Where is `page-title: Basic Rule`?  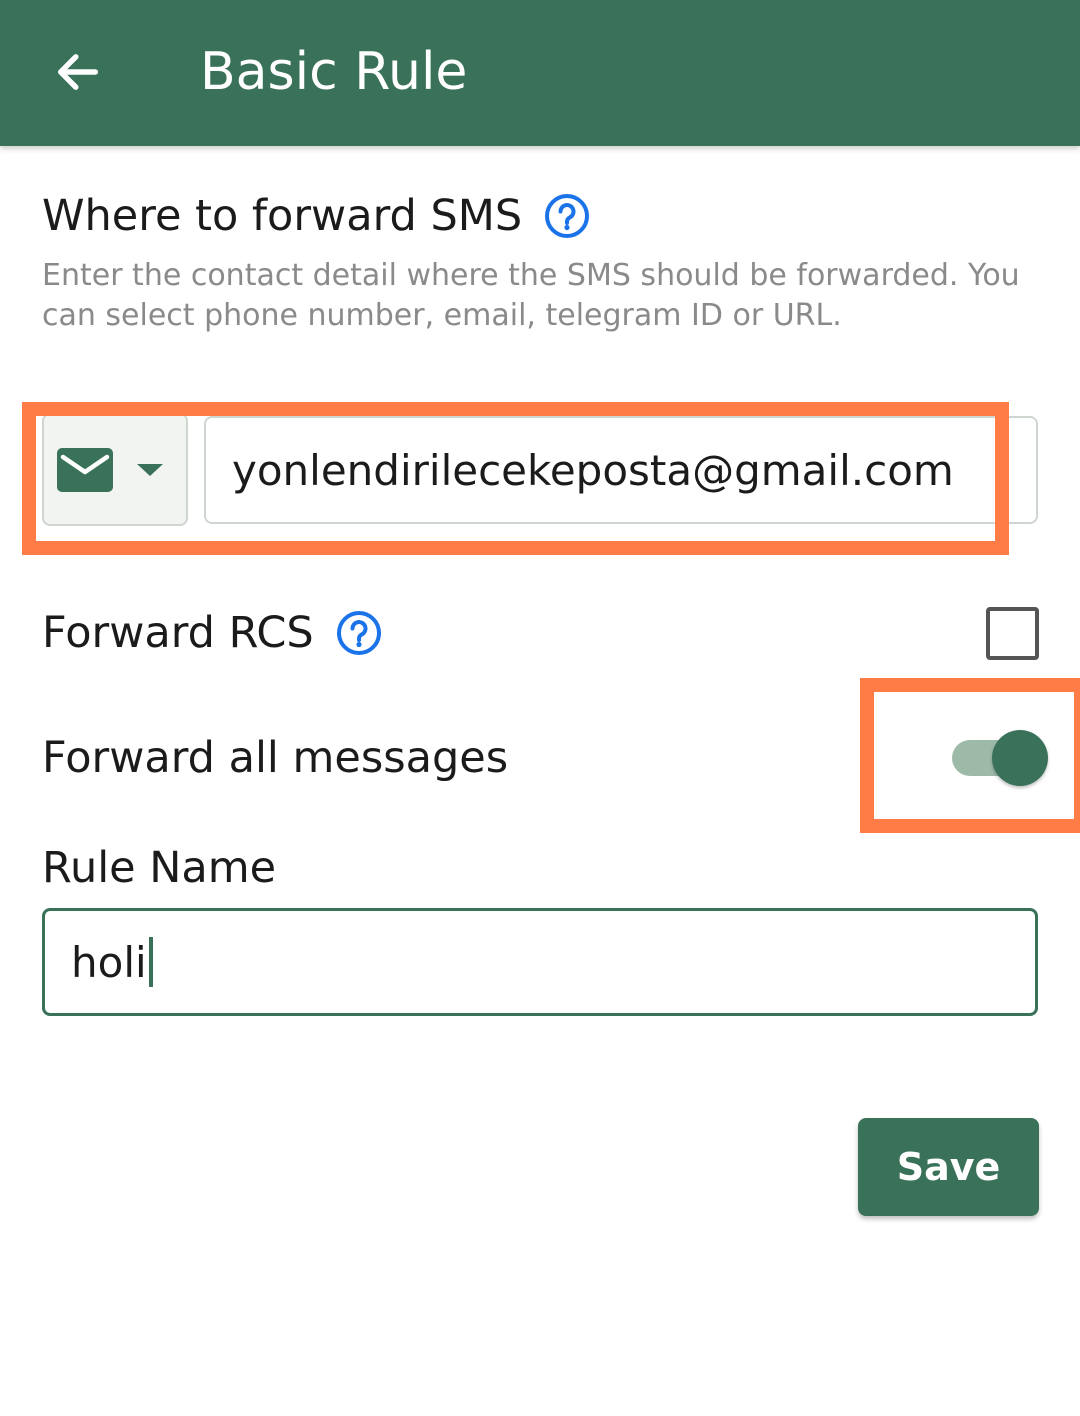 page-title: Basic Rule is located at coordinates (334, 72).